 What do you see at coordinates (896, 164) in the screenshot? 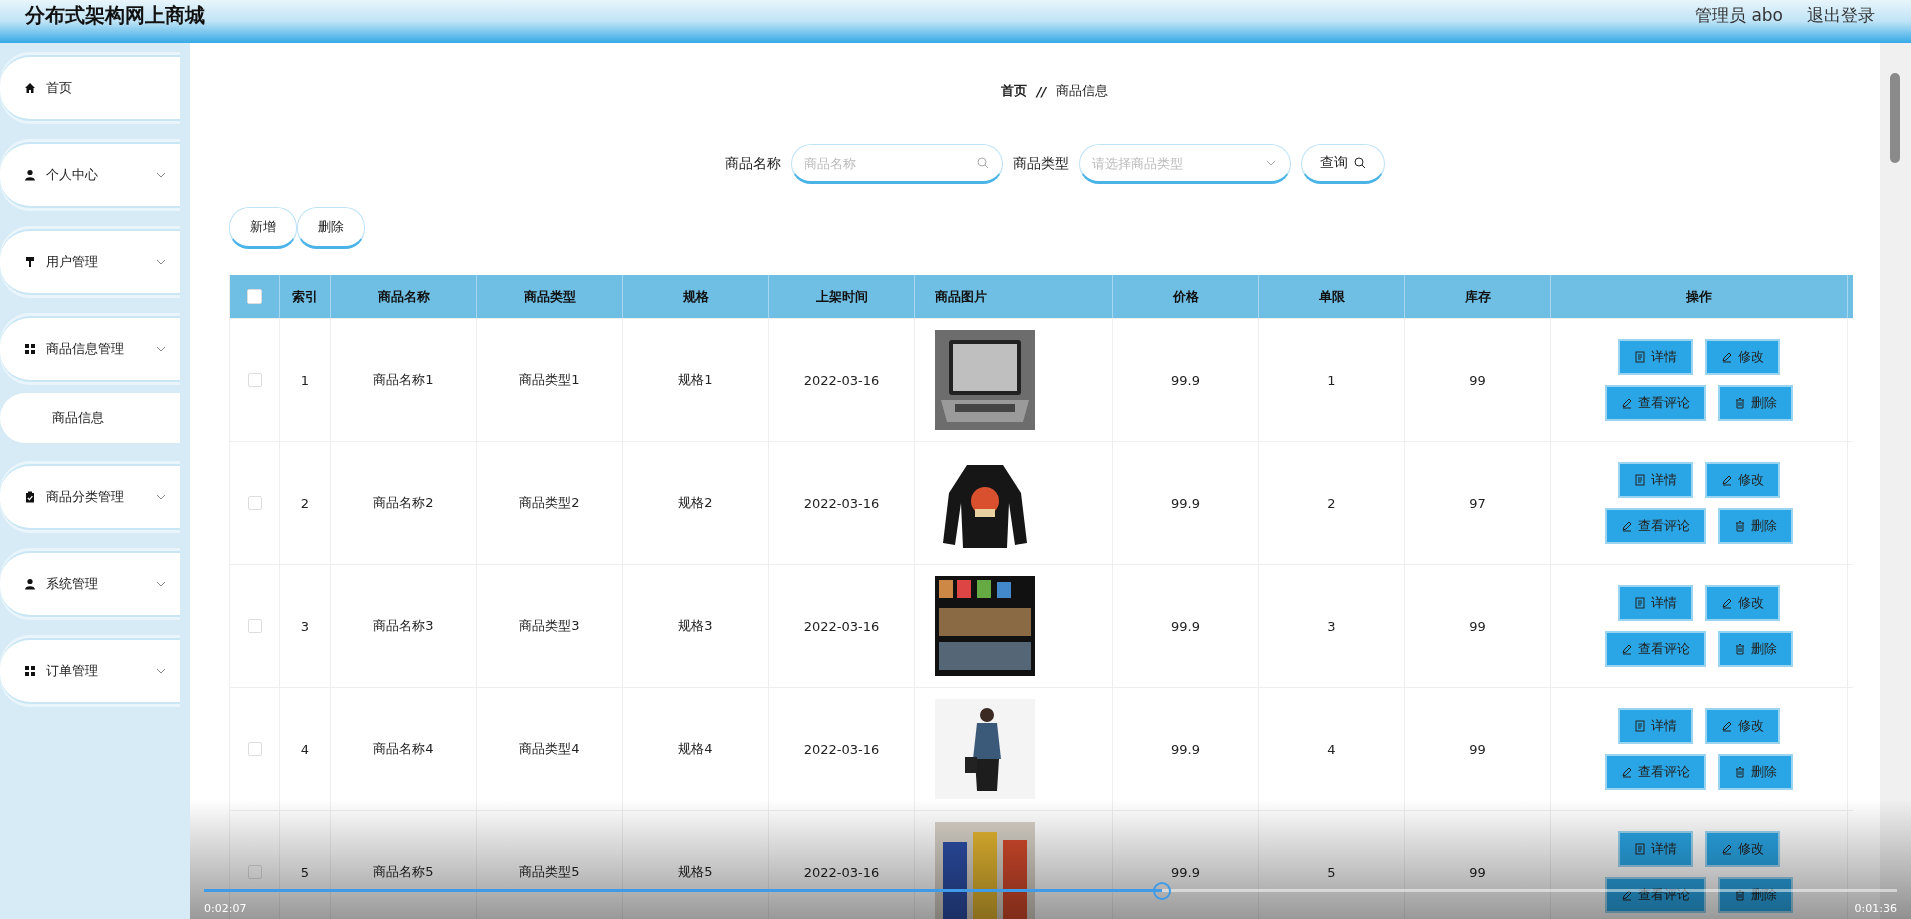
I see `search-field: 商品名称` at bounding box center [896, 164].